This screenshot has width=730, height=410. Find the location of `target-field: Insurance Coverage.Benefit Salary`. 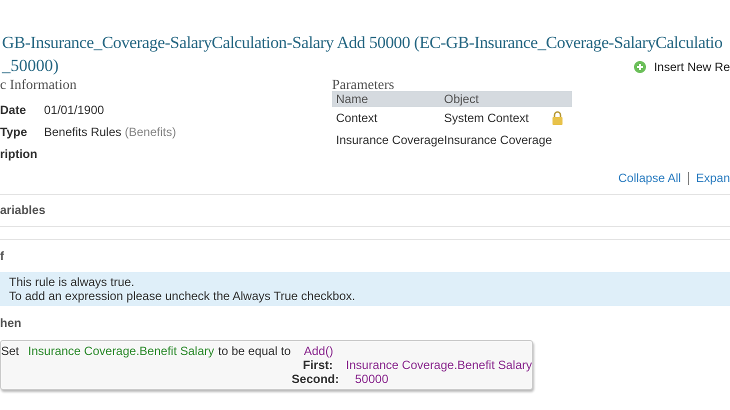

target-field: Insurance Coverage.Benefit Salary is located at coordinates (121, 351).